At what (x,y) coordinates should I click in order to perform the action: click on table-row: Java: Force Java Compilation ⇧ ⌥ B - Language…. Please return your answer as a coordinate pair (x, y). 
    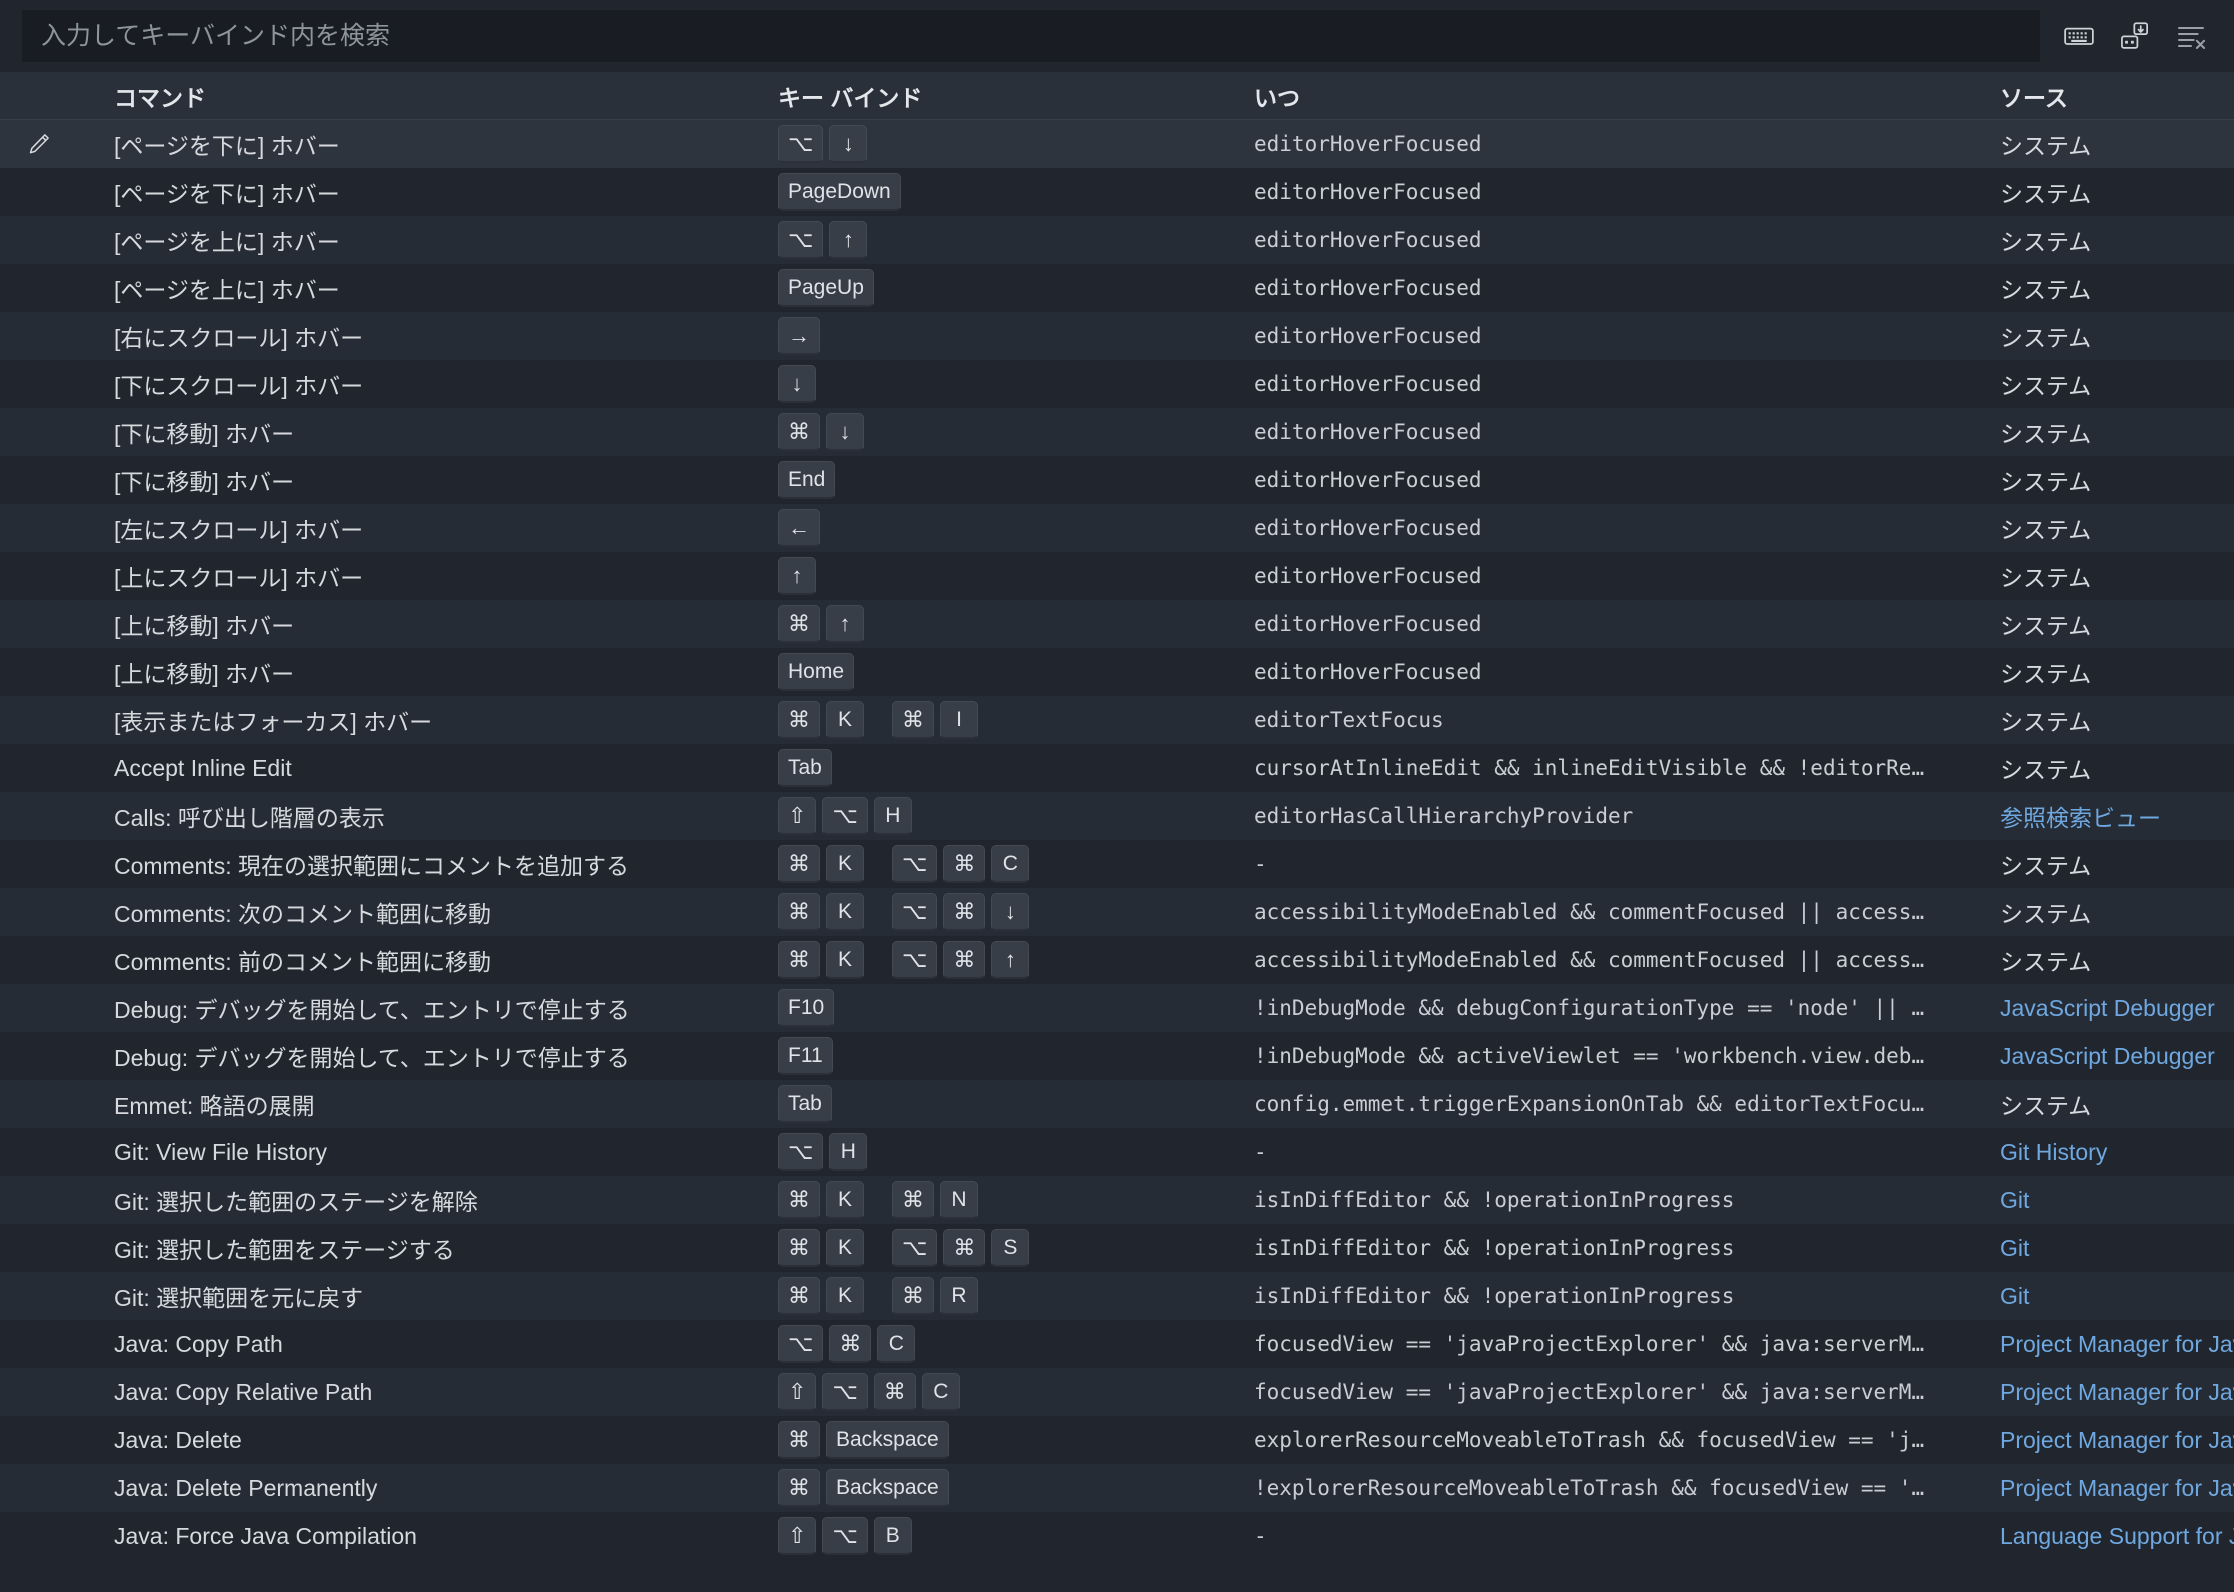
    Looking at the image, I should click on (1117, 1536).